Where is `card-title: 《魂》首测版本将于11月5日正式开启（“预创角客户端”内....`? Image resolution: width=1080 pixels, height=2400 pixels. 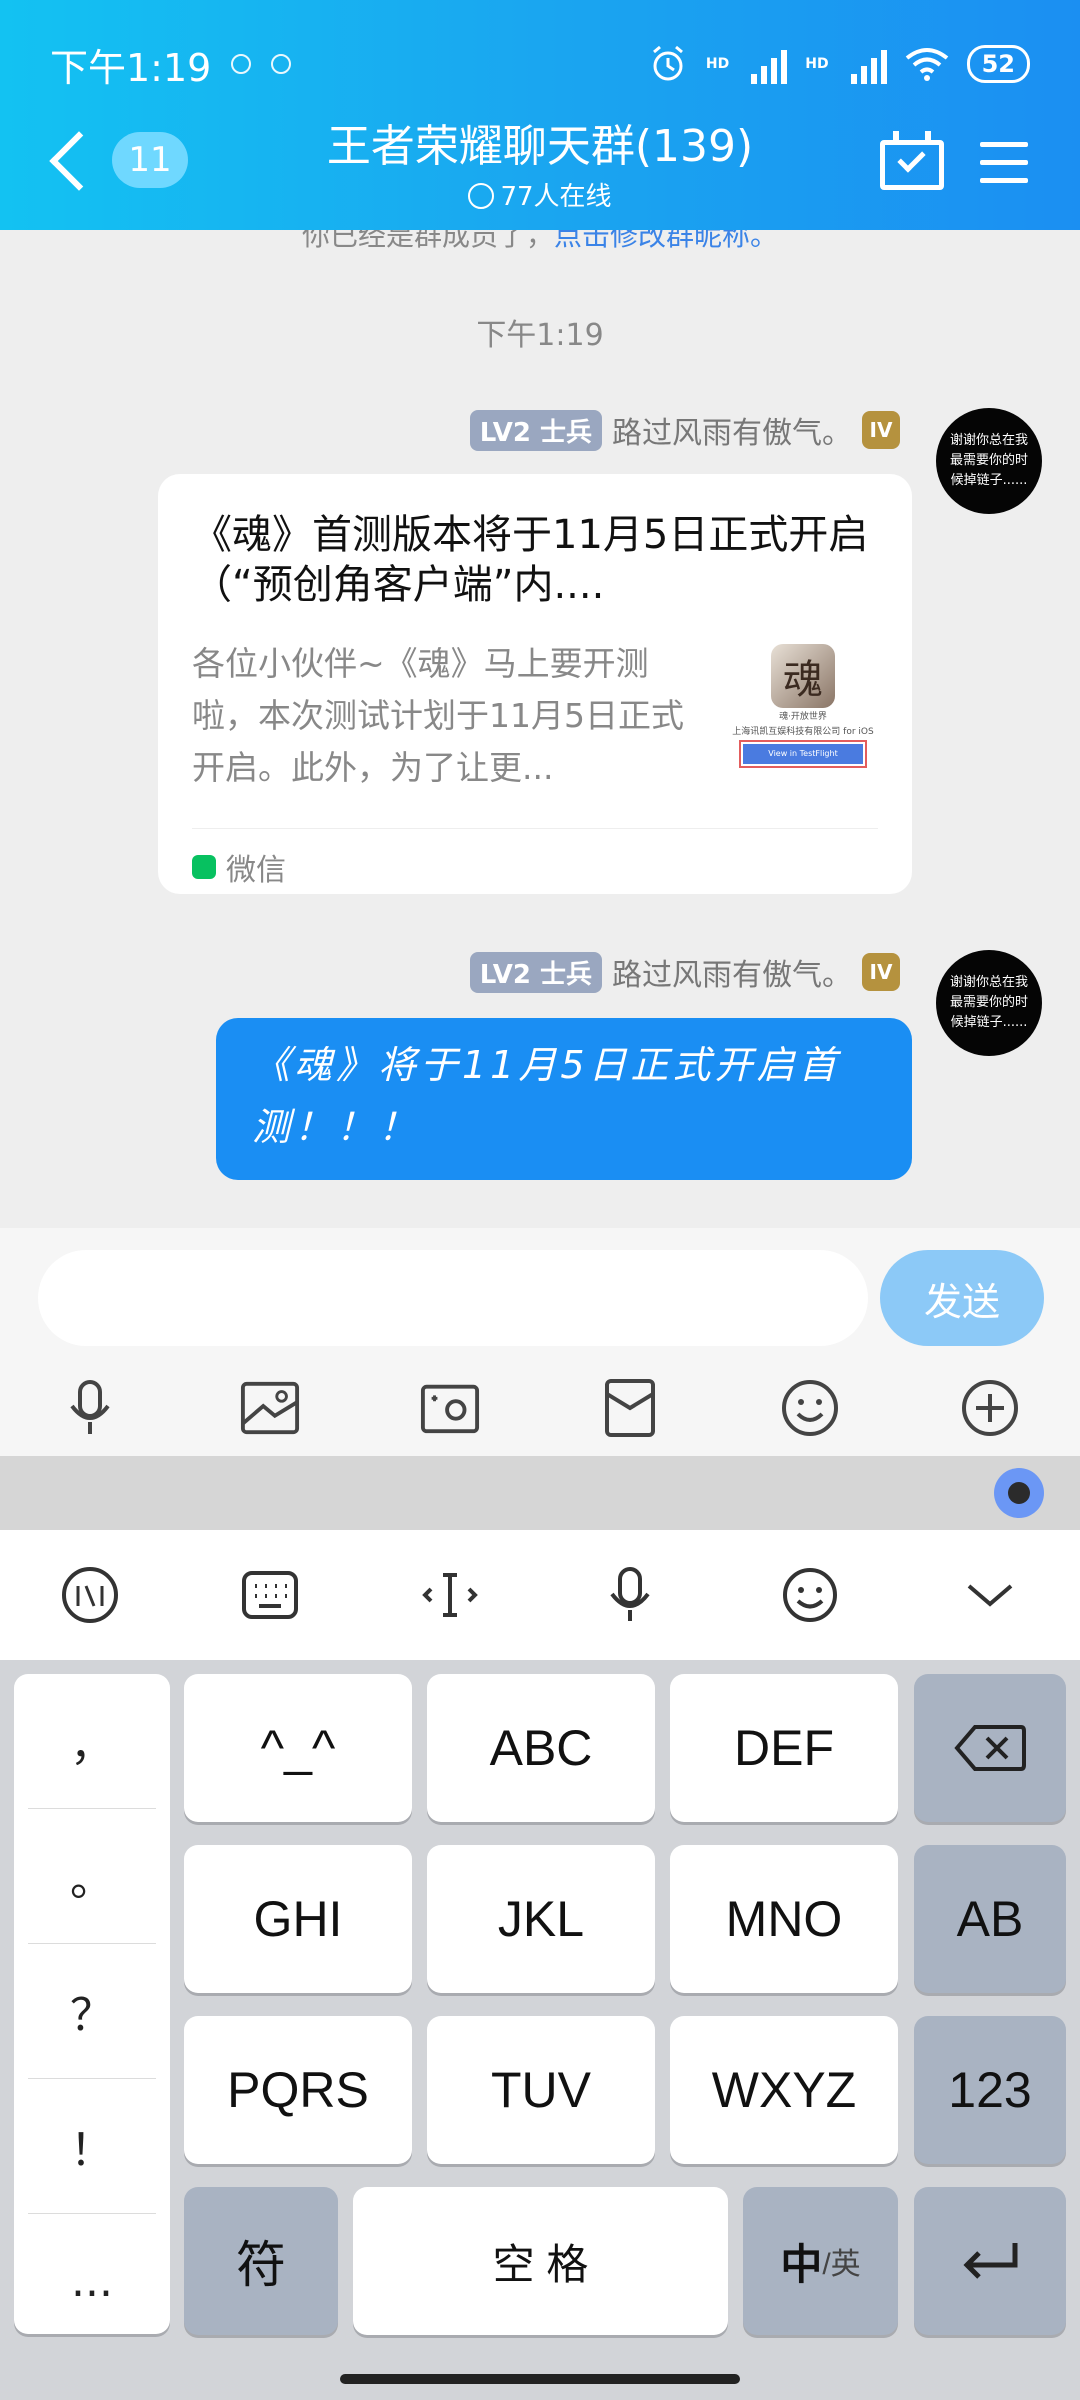 card-title: 《魂》首测版本将于11月5日正式开启（“预创角客户端”内.... is located at coordinates (530, 560).